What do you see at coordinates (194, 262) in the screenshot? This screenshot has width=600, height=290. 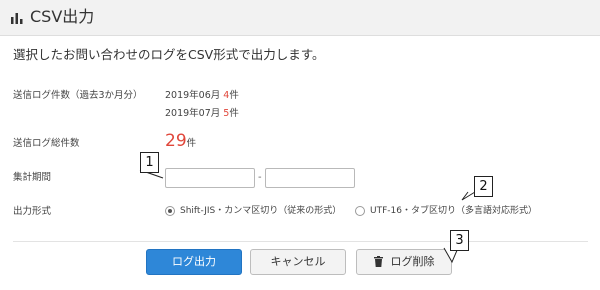 I see `export-log-button: ログ出力` at bounding box center [194, 262].